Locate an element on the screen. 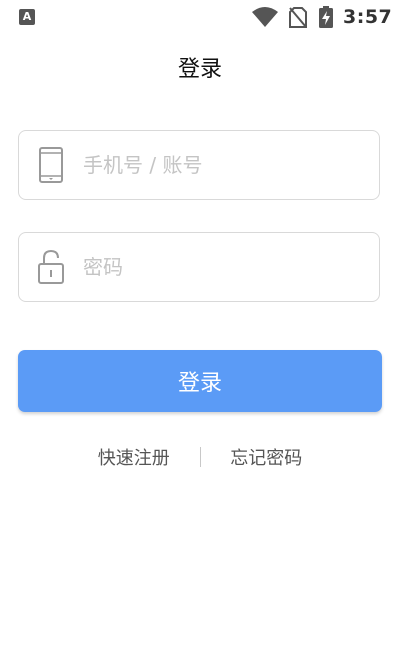 Image resolution: width=400 pixels, height=650 pixels. notification-app-icon: A is located at coordinates (27, 17).